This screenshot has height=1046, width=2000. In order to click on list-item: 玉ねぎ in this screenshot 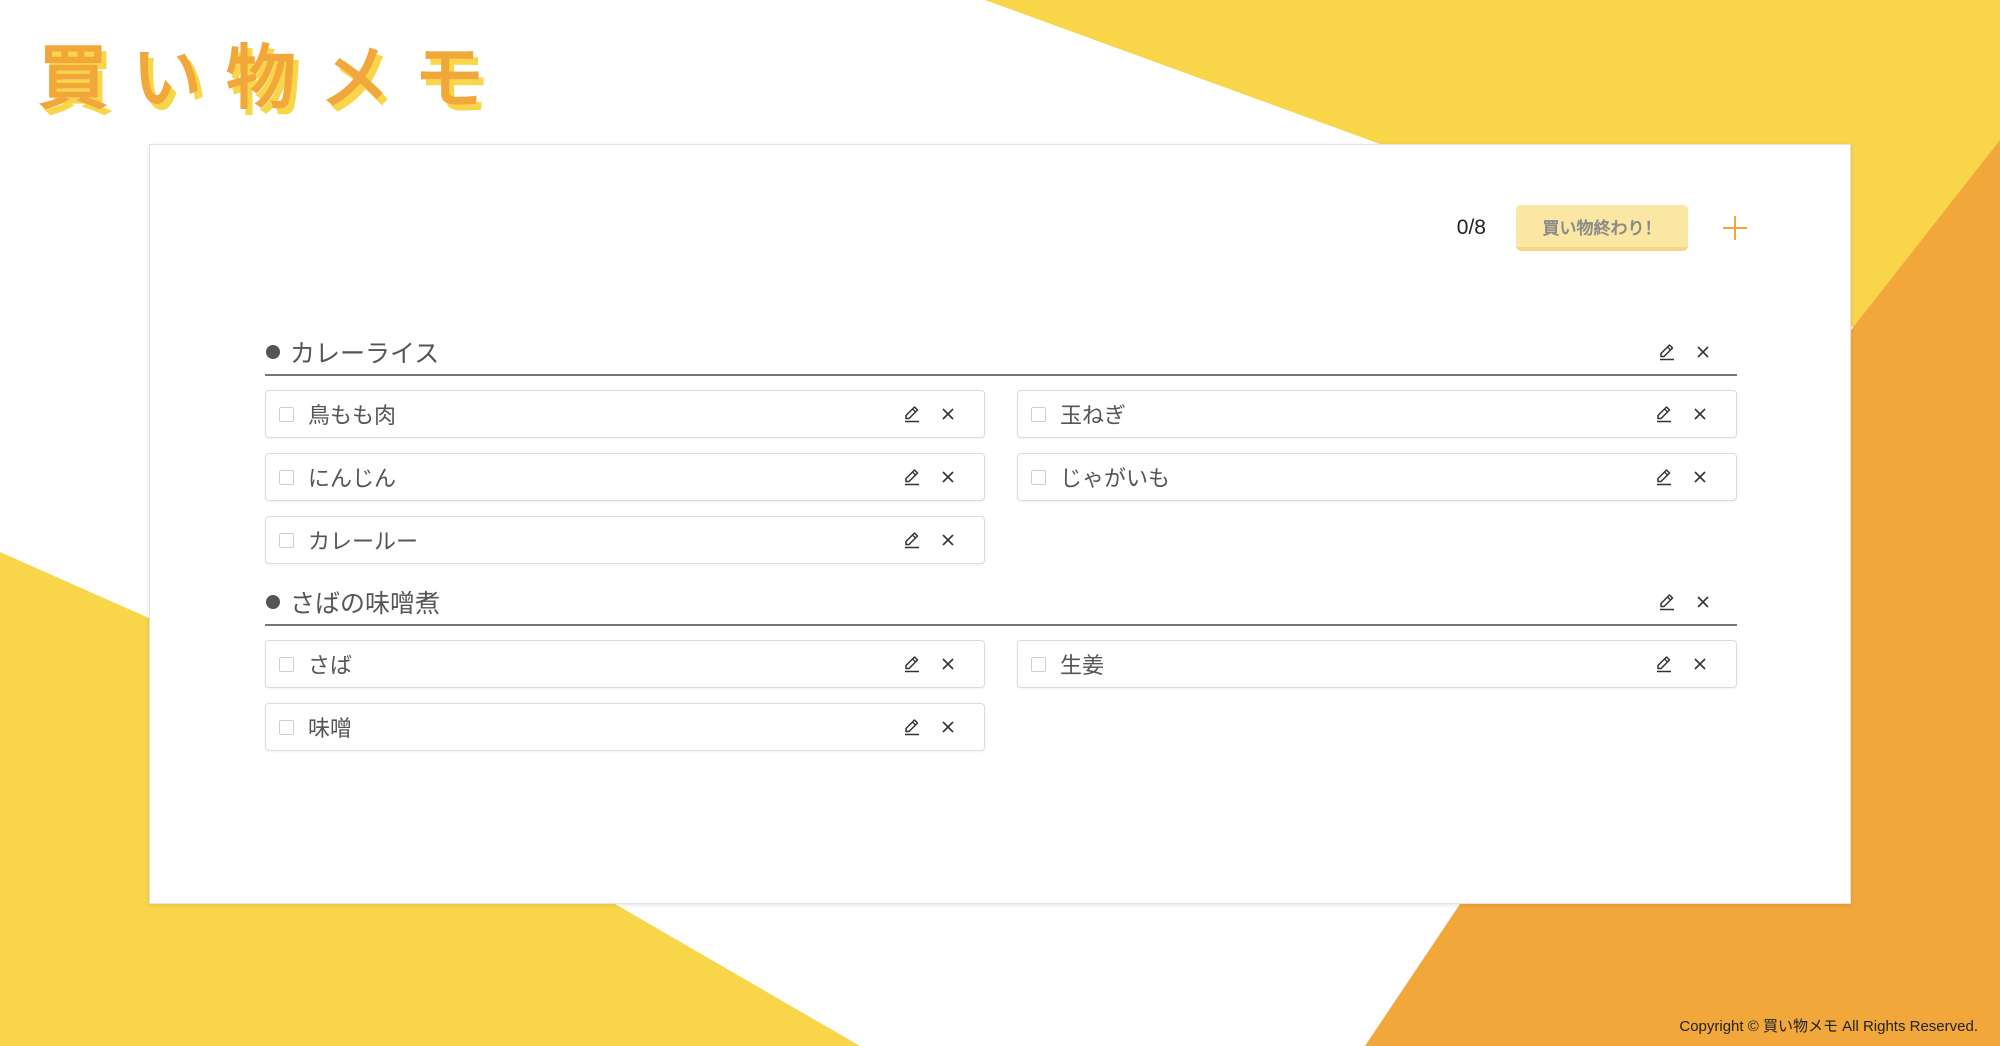, I will do `click(1377, 414)`.